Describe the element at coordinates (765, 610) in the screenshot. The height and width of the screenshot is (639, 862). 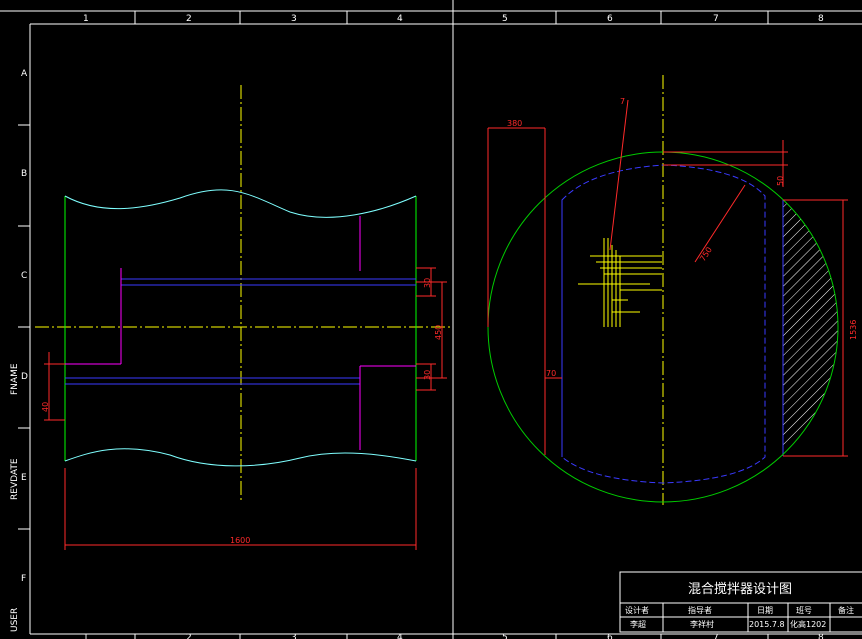
I see `header-date: 日期` at that location.